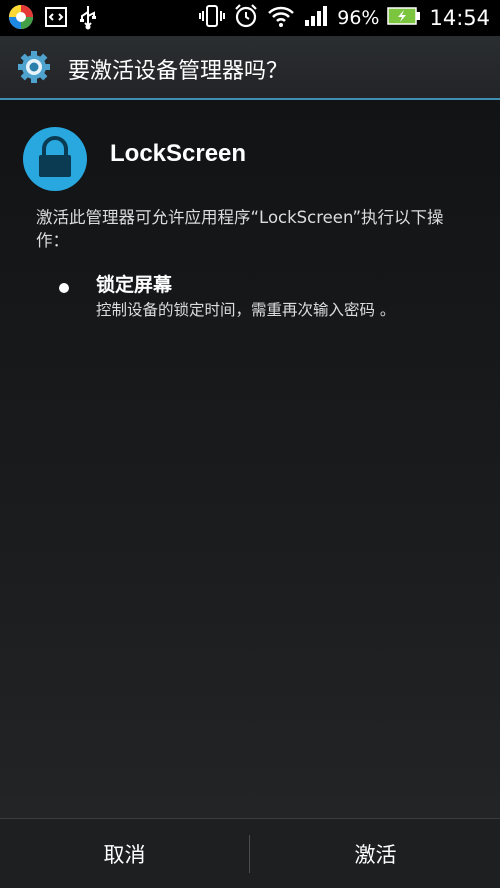  What do you see at coordinates (178, 153) in the screenshot?
I see `app-name: LockScreen` at bounding box center [178, 153].